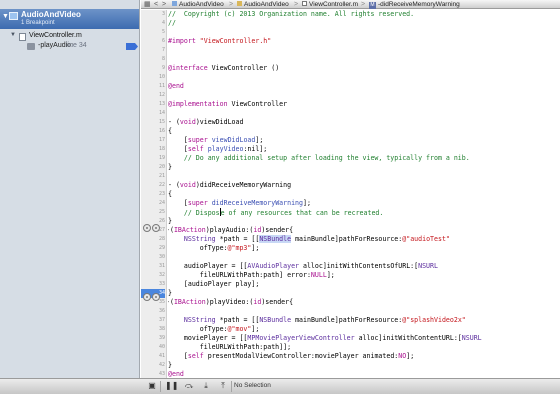 The image size is (560, 394). Describe the element at coordinates (153, 248) in the screenshot. I see `line-number: 29` at that location.